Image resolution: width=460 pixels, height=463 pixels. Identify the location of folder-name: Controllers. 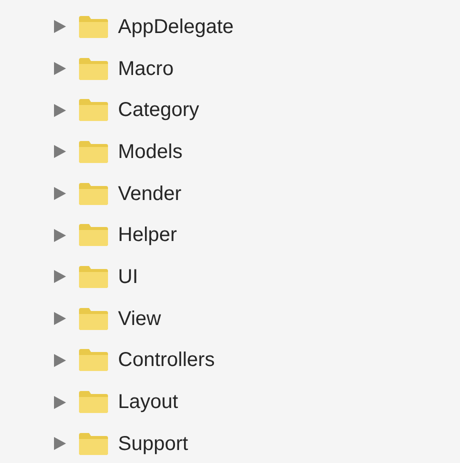
(166, 360).